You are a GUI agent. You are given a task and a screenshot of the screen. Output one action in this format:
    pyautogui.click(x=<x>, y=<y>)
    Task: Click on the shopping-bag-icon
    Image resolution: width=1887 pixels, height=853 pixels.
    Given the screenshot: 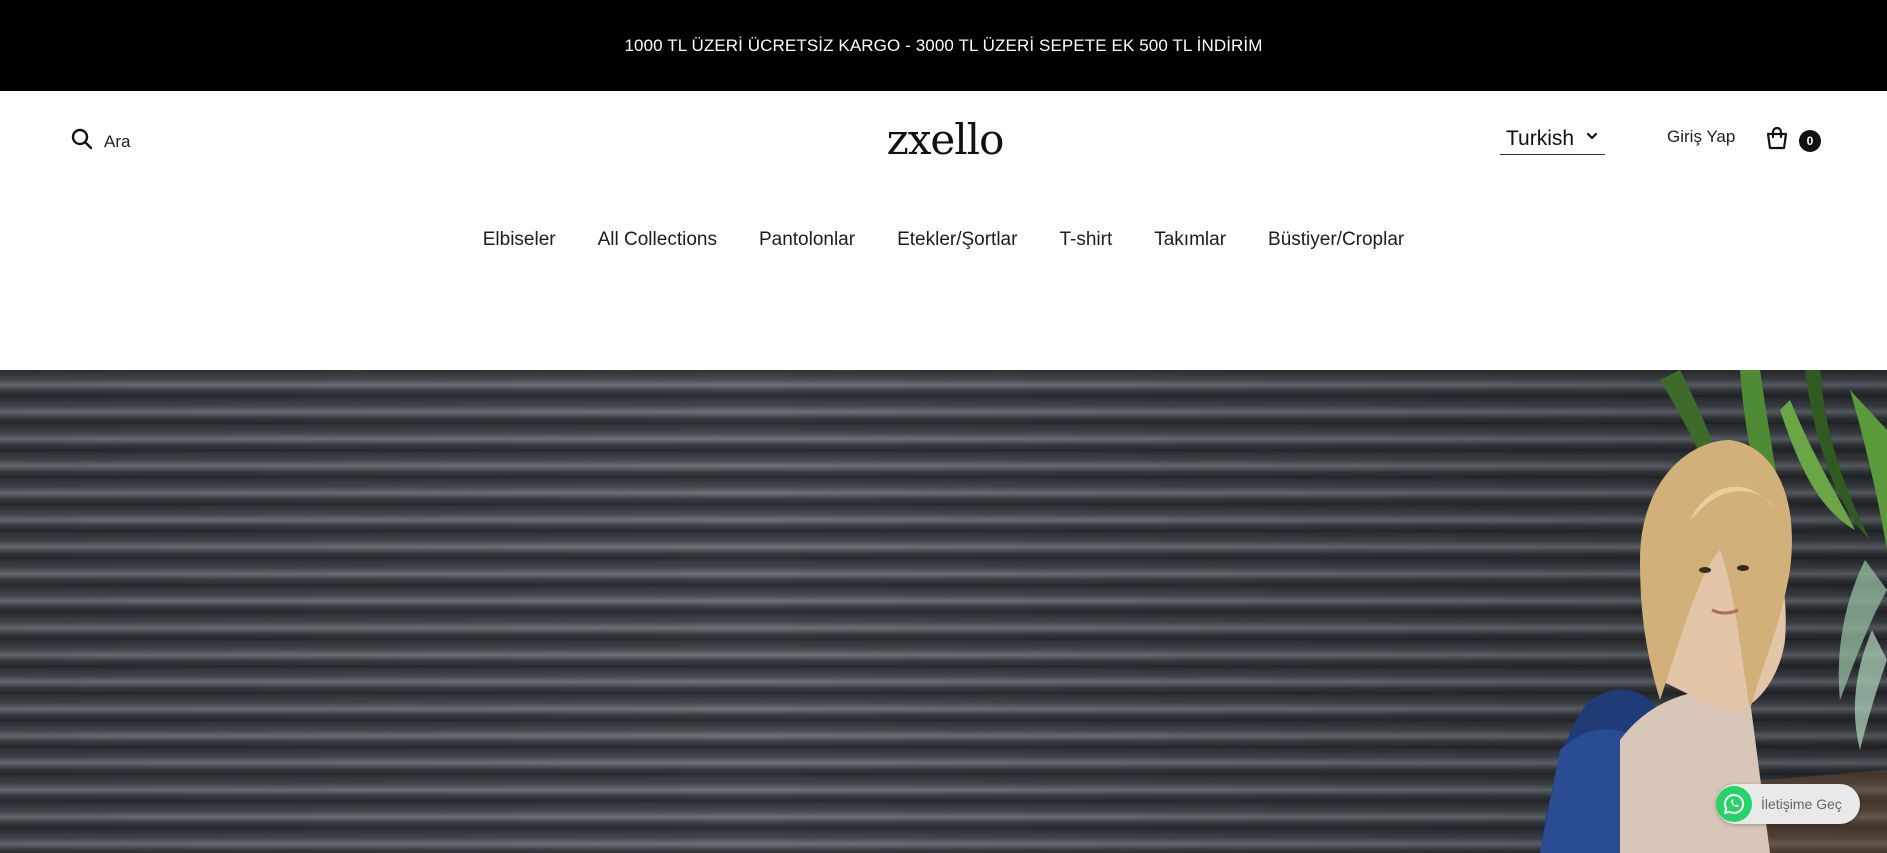 What is the action you would take?
    pyautogui.click(x=1777, y=140)
    